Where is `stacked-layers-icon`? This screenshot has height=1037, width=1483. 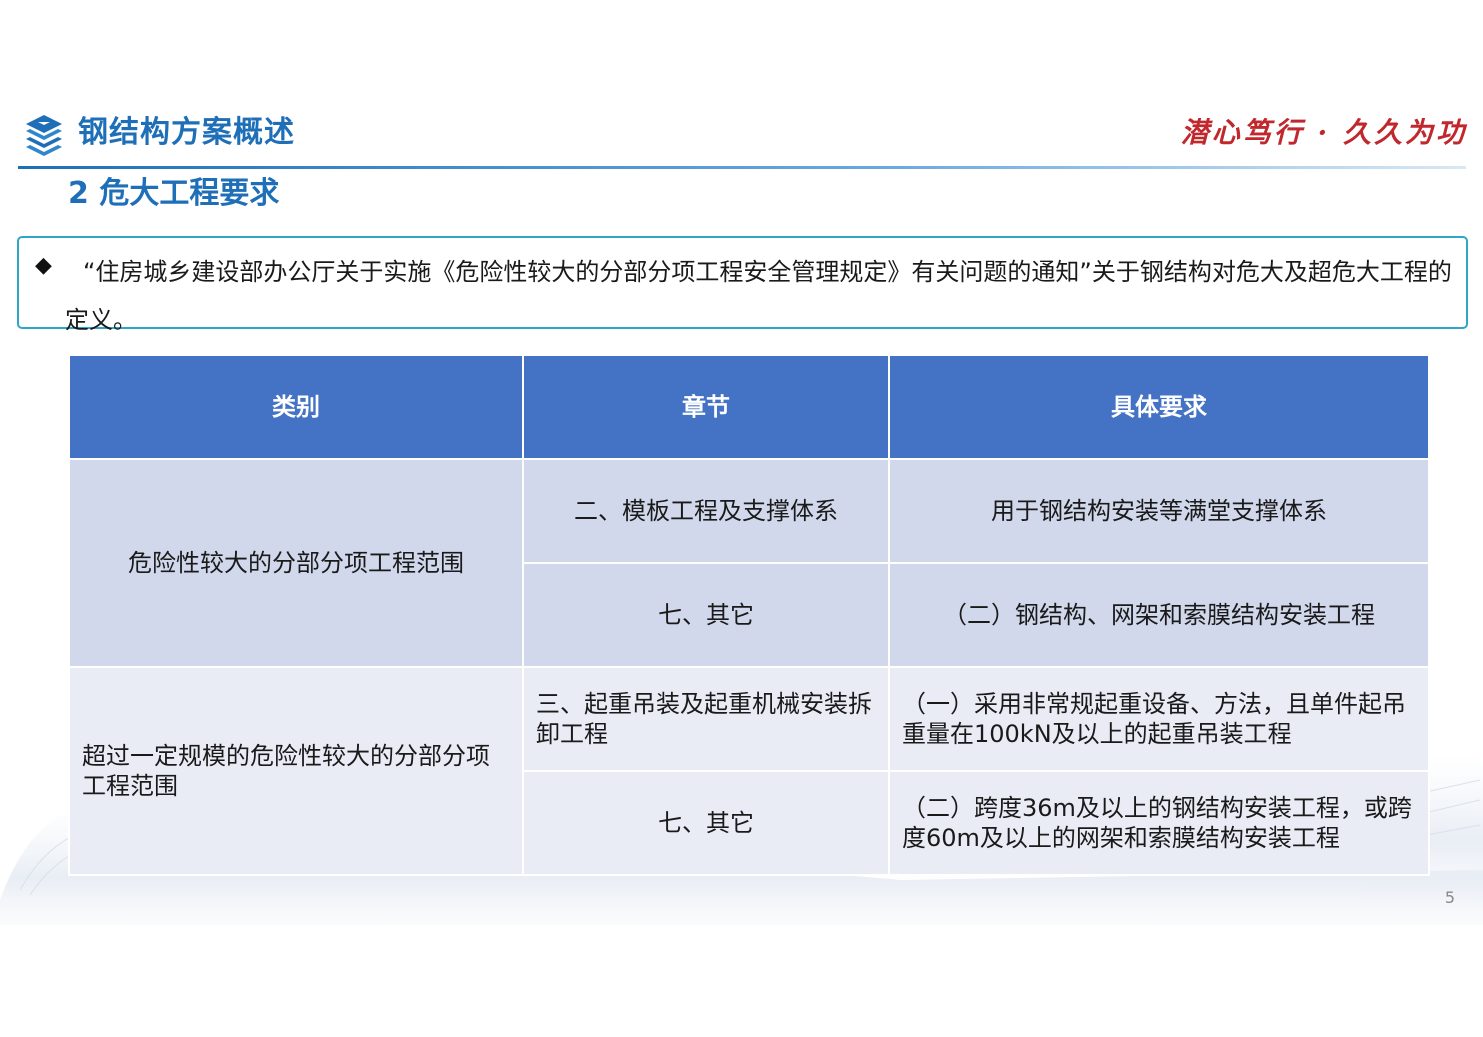
stacked-layers-icon is located at coordinates (44, 135).